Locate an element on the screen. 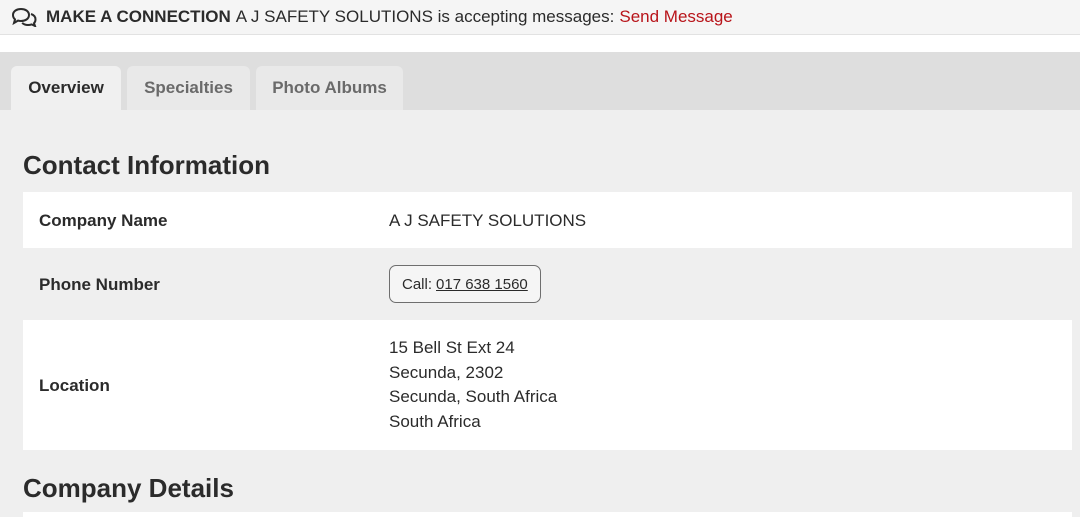 Image resolution: width=1080 pixels, height=517 pixels. location-label: Location is located at coordinates (74, 385).